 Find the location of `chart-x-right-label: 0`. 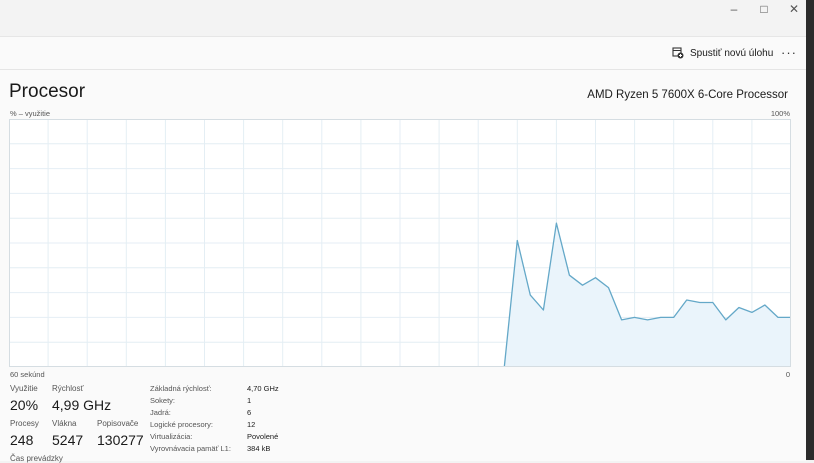

chart-x-right-label: 0 is located at coordinates (788, 374).